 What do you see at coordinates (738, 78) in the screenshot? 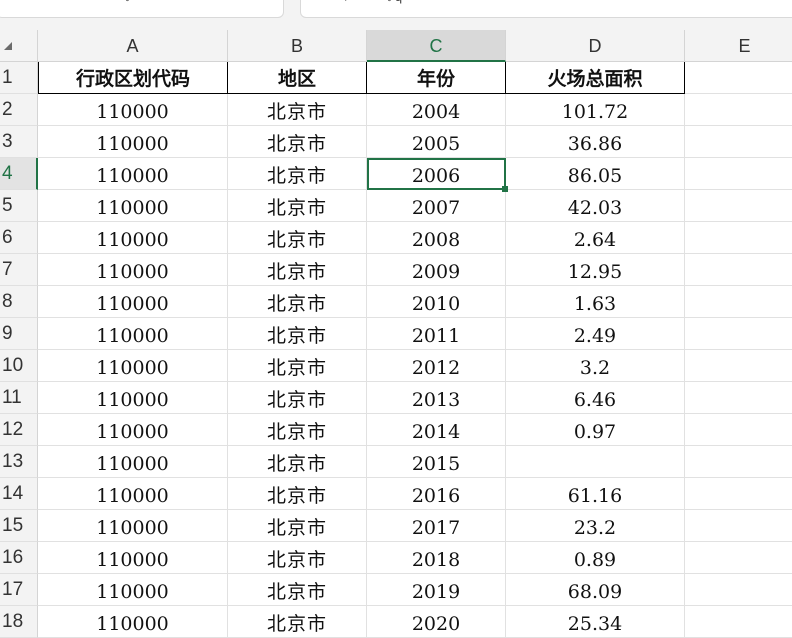
I see `cell-e1` at bounding box center [738, 78].